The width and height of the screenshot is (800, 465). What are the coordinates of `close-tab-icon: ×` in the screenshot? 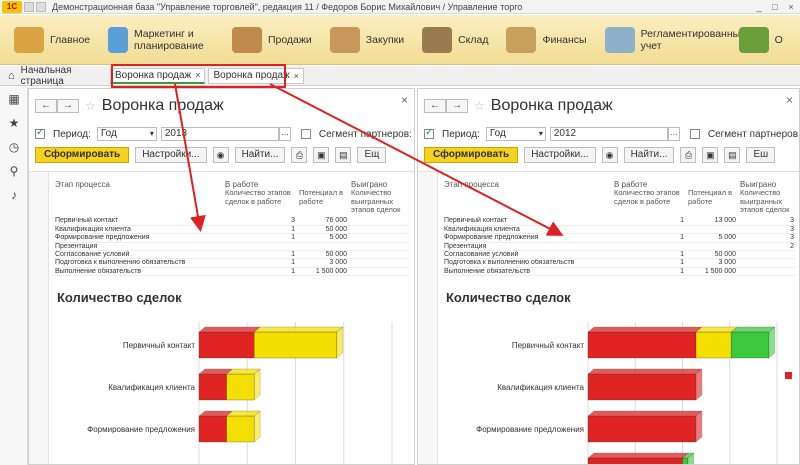 It's located at (296, 76).